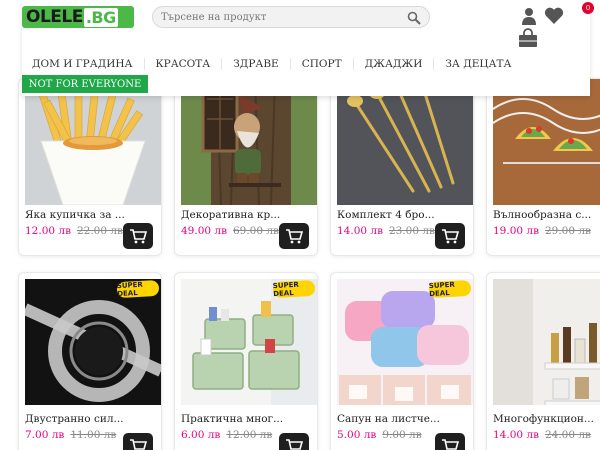 The height and width of the screenshot is (450, 600). I want to click on product-old-price: 29.00 лв, so click(567, 231).